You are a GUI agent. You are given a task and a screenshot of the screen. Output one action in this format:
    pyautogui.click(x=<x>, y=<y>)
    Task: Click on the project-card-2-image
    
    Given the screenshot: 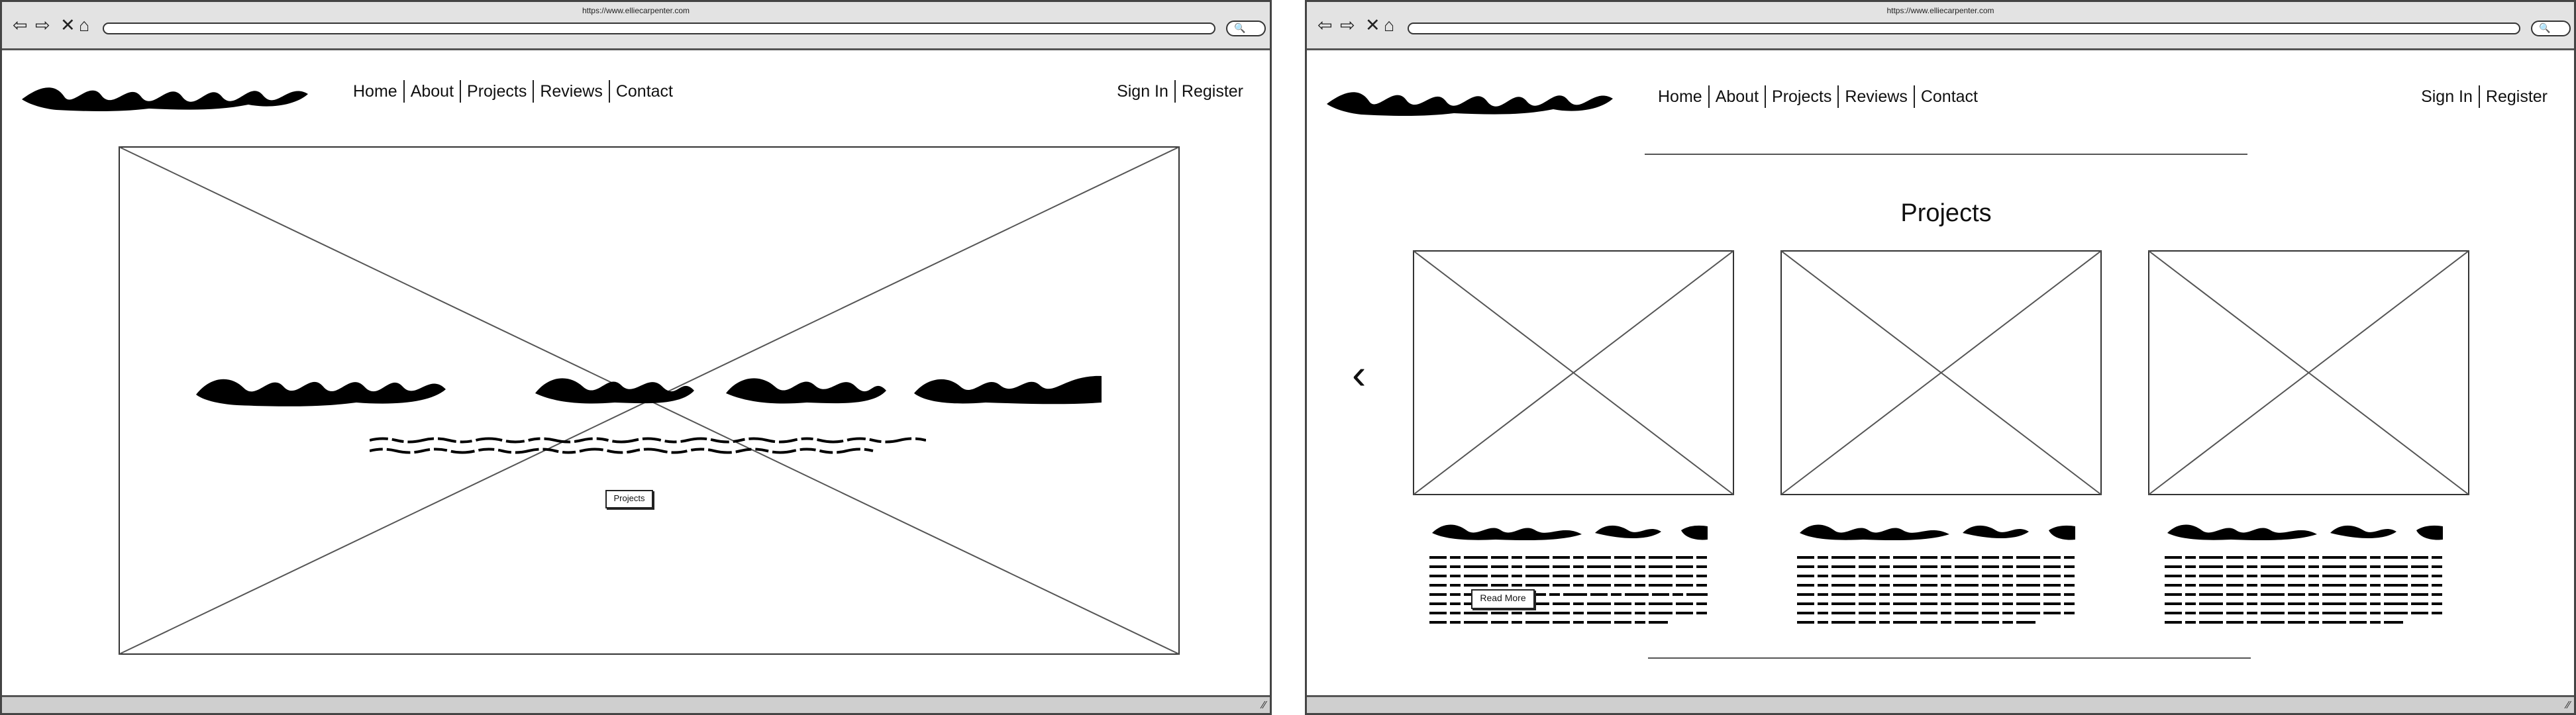 What is the action you would take?
    pyautogui.click(x=1941, y=372)
    